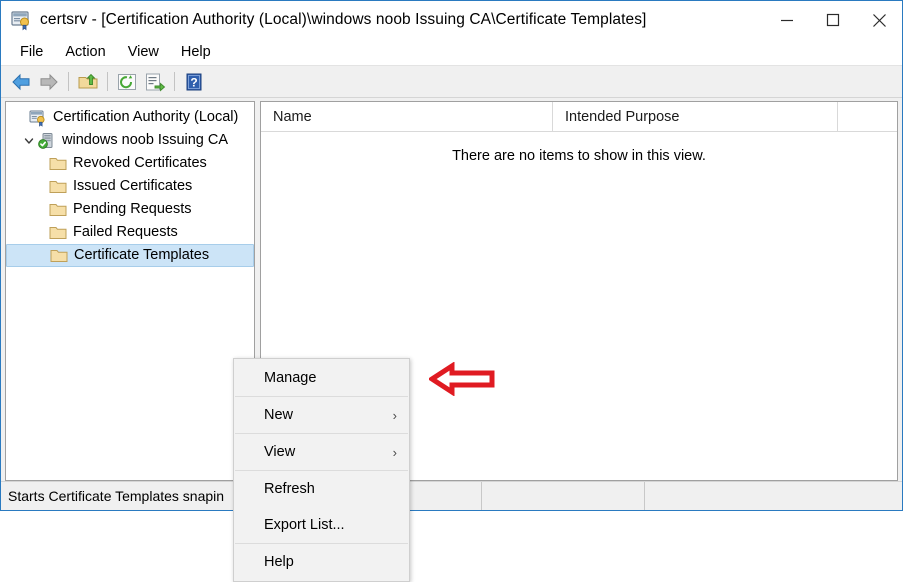 This screenshot has width=903, height=582. Describe the element at coordinates (146, 117) in the screenshot. I see `tree-node-label: Certification Authority (Local)` at that location.